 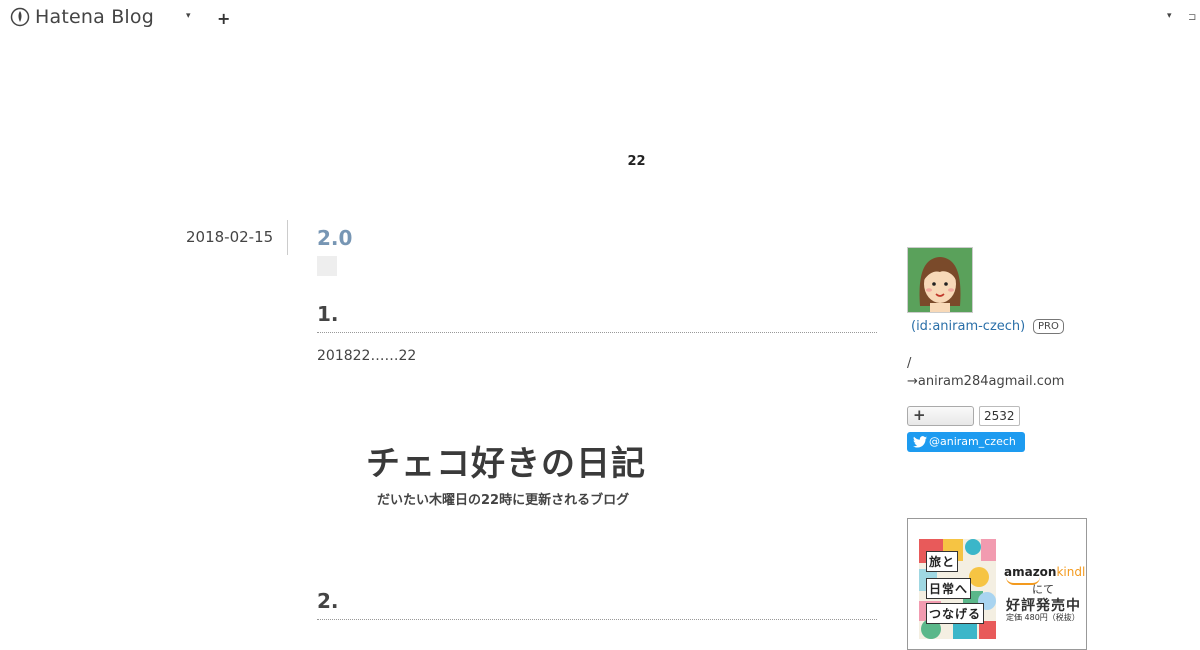 I want to click on broken-image-placeholder, so click(x=327, y=266).